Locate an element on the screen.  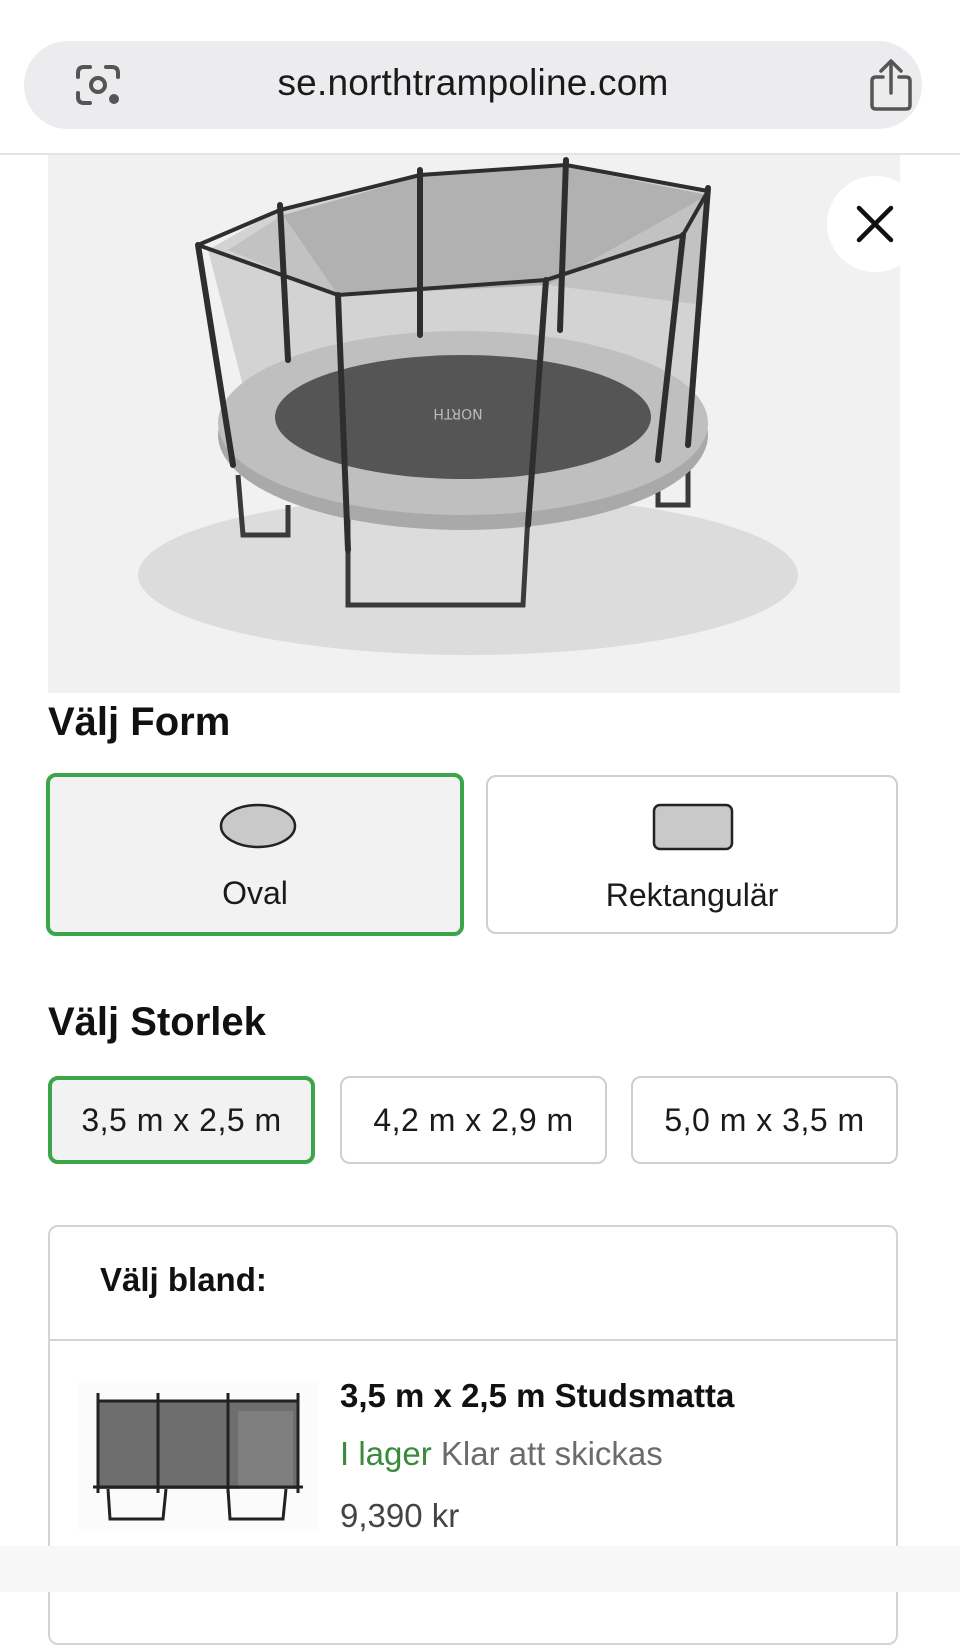
rectangle-shape-icon is located at coordinates (693, 827).